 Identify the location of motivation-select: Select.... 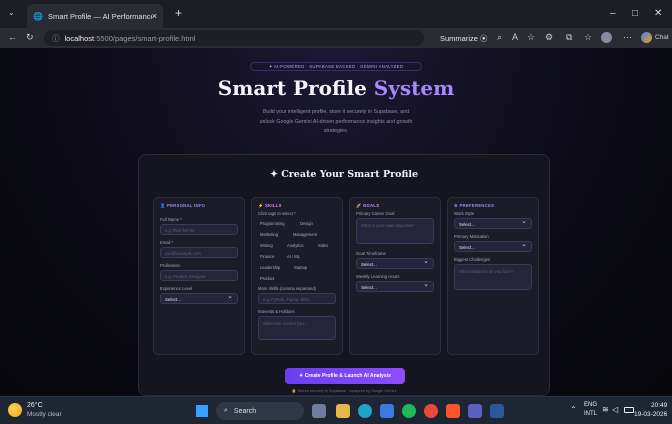
(493, 246).